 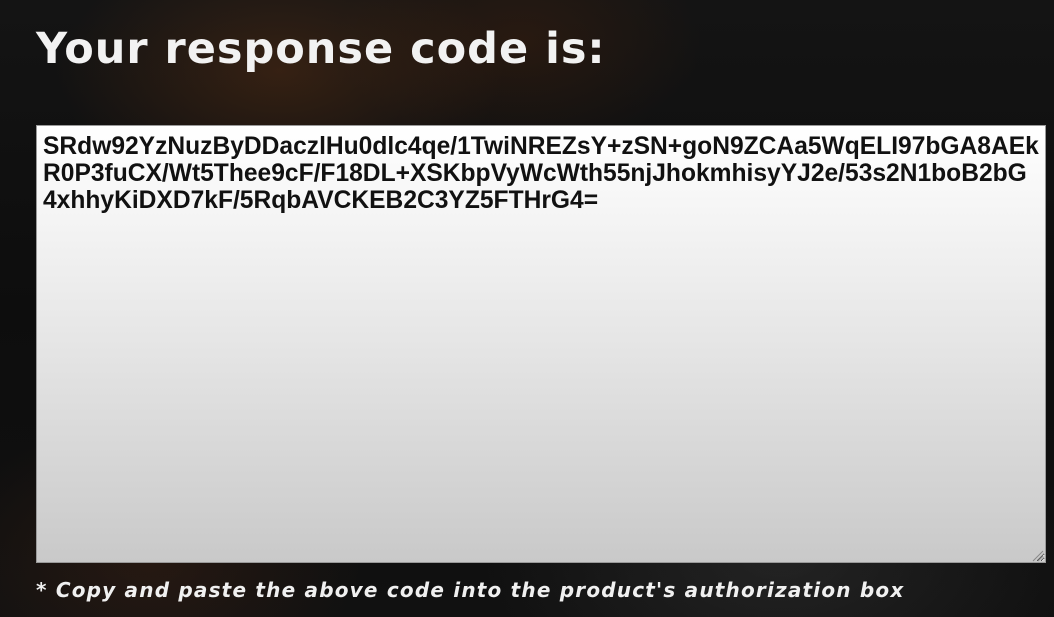 What do you see at coordinates (321, 49) in the screenshot?
I see `page-title: Your response code is:` at bounding box center [321, 49].